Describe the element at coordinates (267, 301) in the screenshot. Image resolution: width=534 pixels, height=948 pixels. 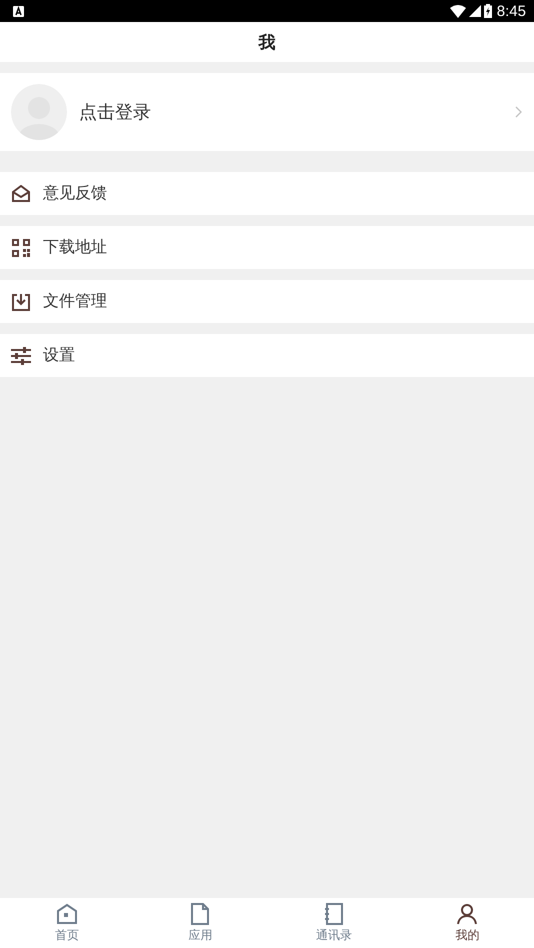
I see `menu-item: 文件管理` at that location.